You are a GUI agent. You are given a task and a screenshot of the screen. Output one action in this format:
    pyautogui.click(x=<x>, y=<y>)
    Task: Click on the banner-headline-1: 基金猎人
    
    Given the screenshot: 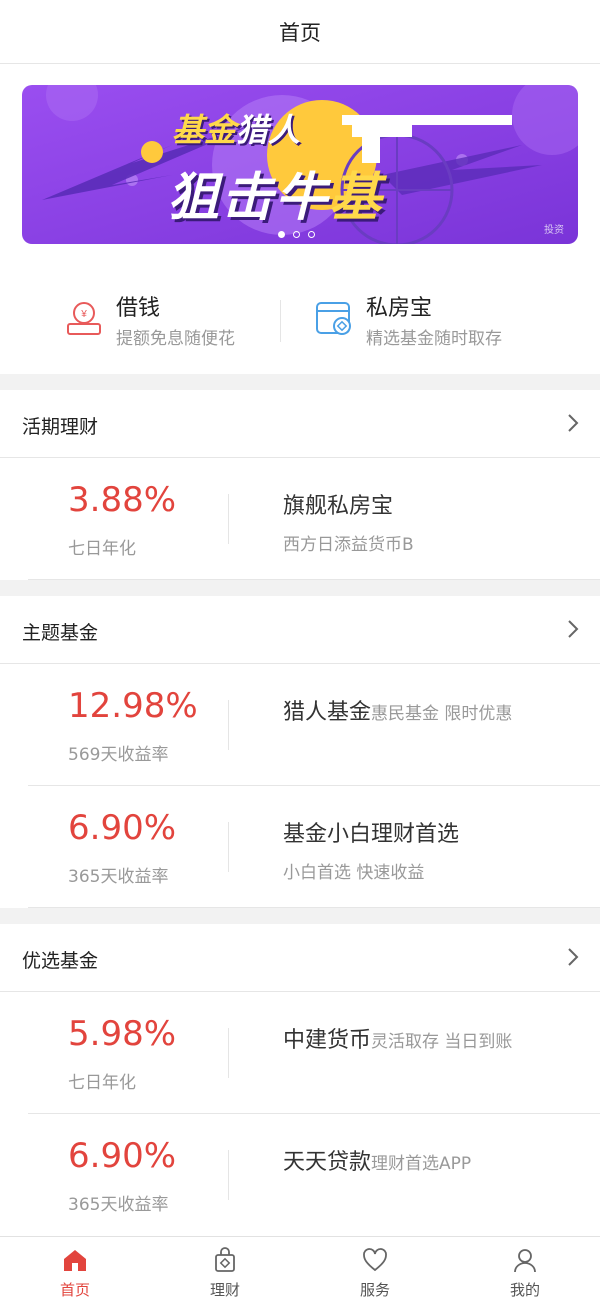 What is the action you would take?
    pyautogui.click(x=236, y=130)
    